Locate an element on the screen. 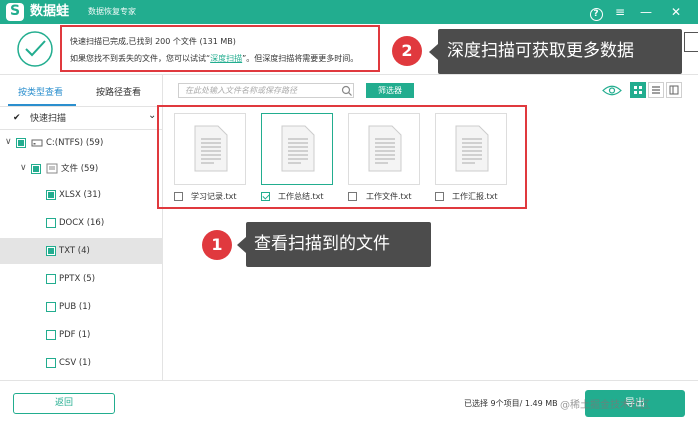  tree-item-pub: PUB (1) is located at coordinates (81, 307).